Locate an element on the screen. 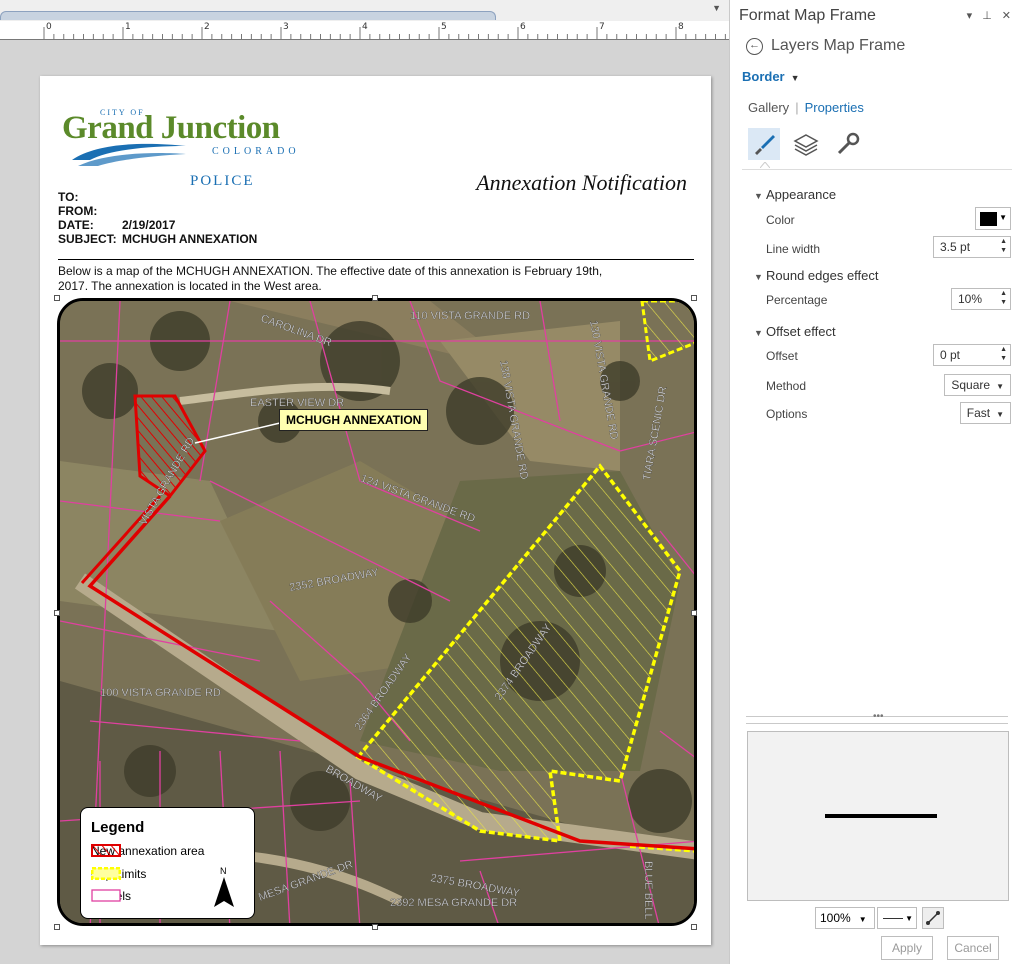  layers-icon is located at coordinates (806, 145).